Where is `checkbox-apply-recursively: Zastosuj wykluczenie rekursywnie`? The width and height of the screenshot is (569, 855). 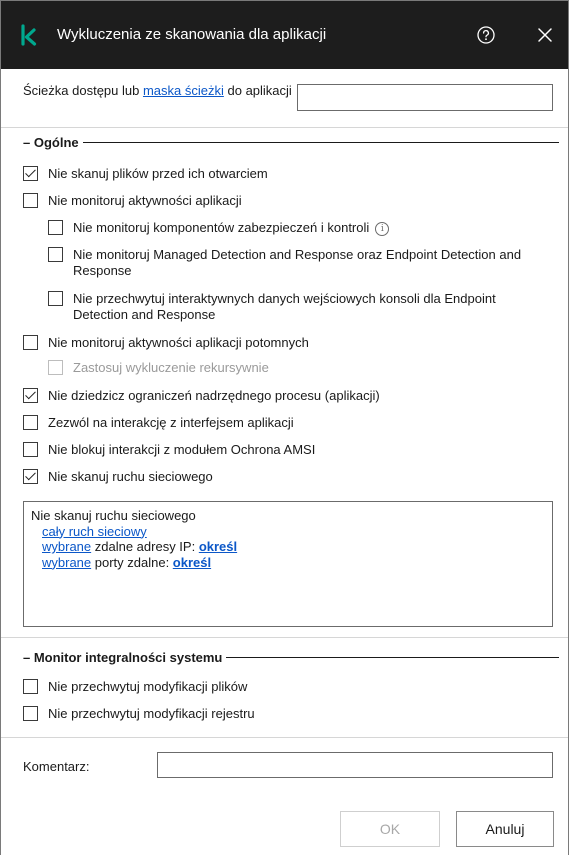 checkbox-apply-recursively: Zastosuj wykluczenie rekursywnie is located at coordinates (158, 368).